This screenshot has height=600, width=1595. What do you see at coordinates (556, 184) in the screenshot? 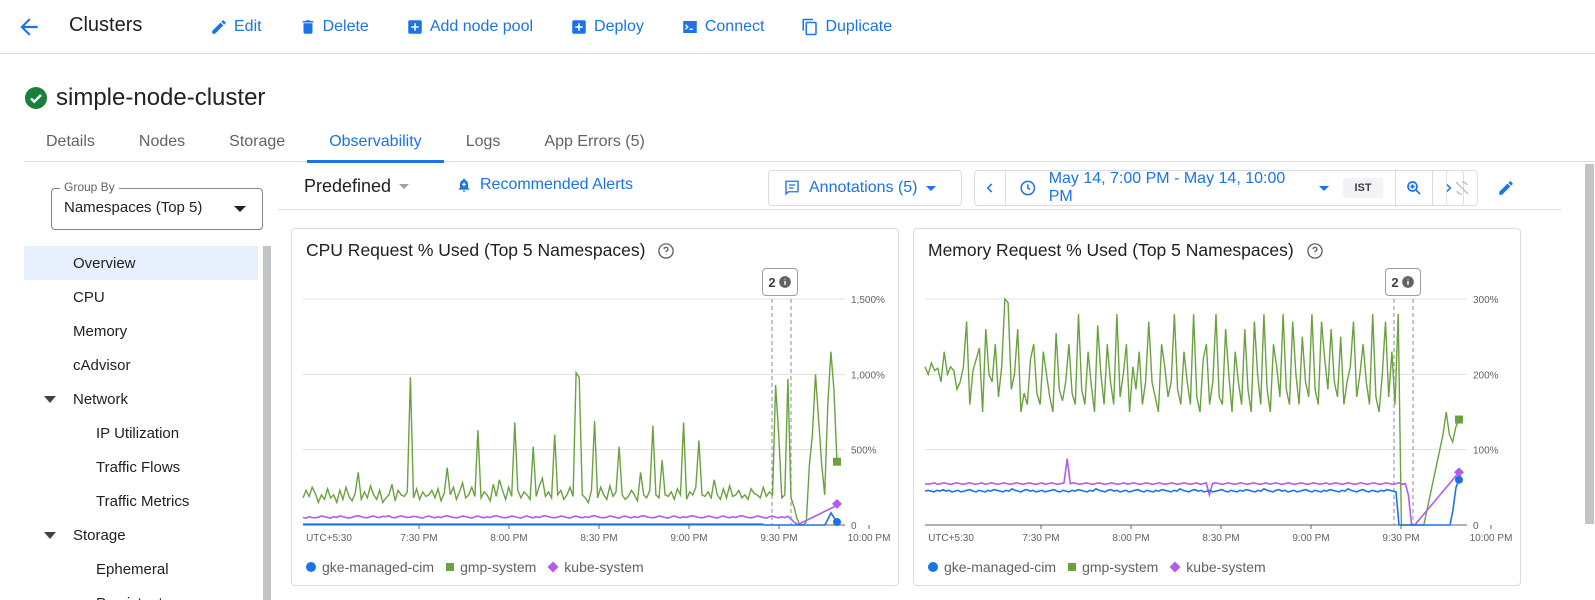
I see `recommended-alerts-label: Recommended Alerts` at bounding box center [556, 184].